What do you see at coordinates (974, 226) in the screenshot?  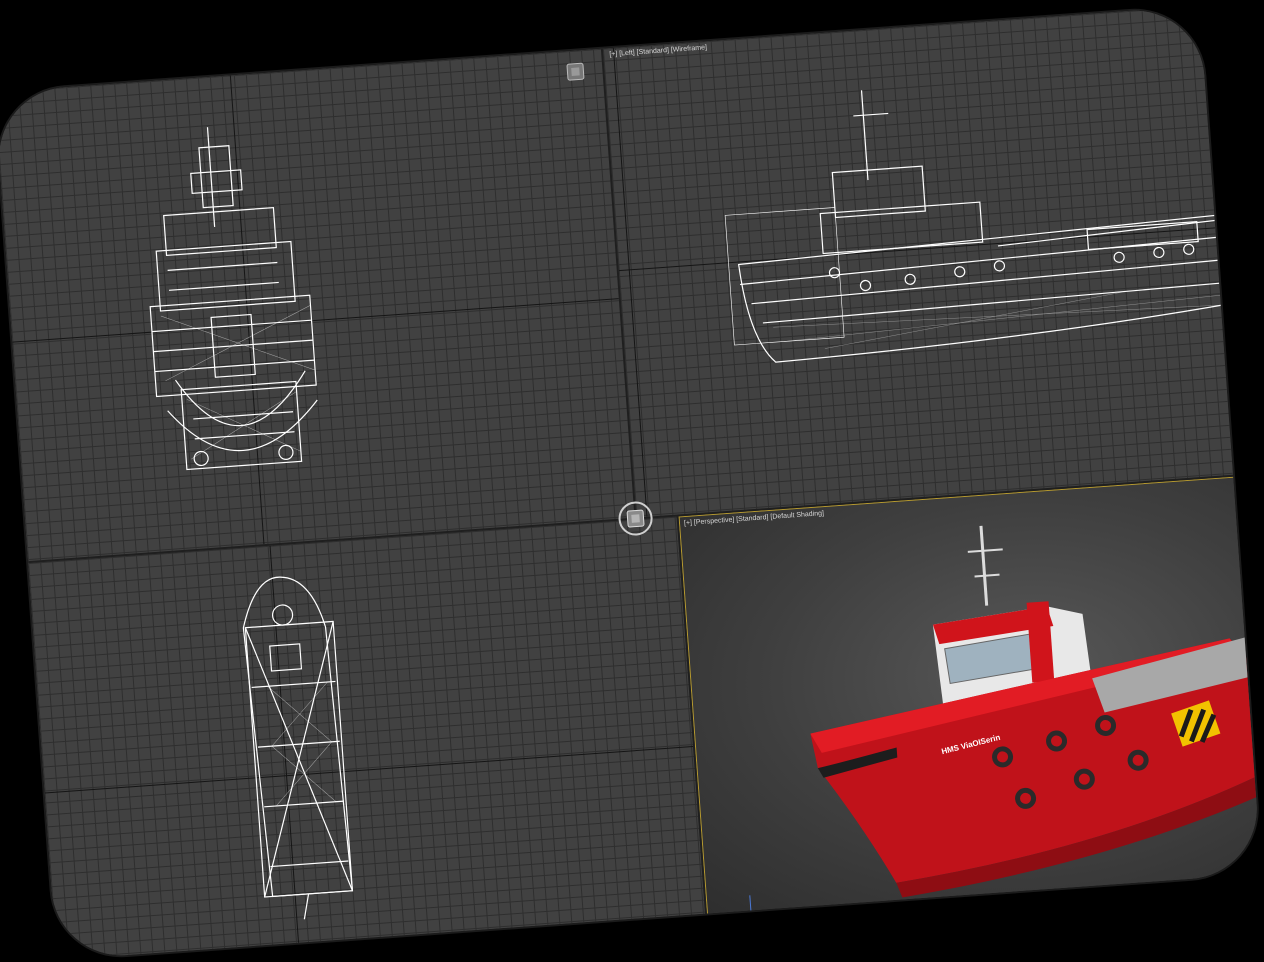 I see `wireframe-ship-side` at bounding box center [974, 226].